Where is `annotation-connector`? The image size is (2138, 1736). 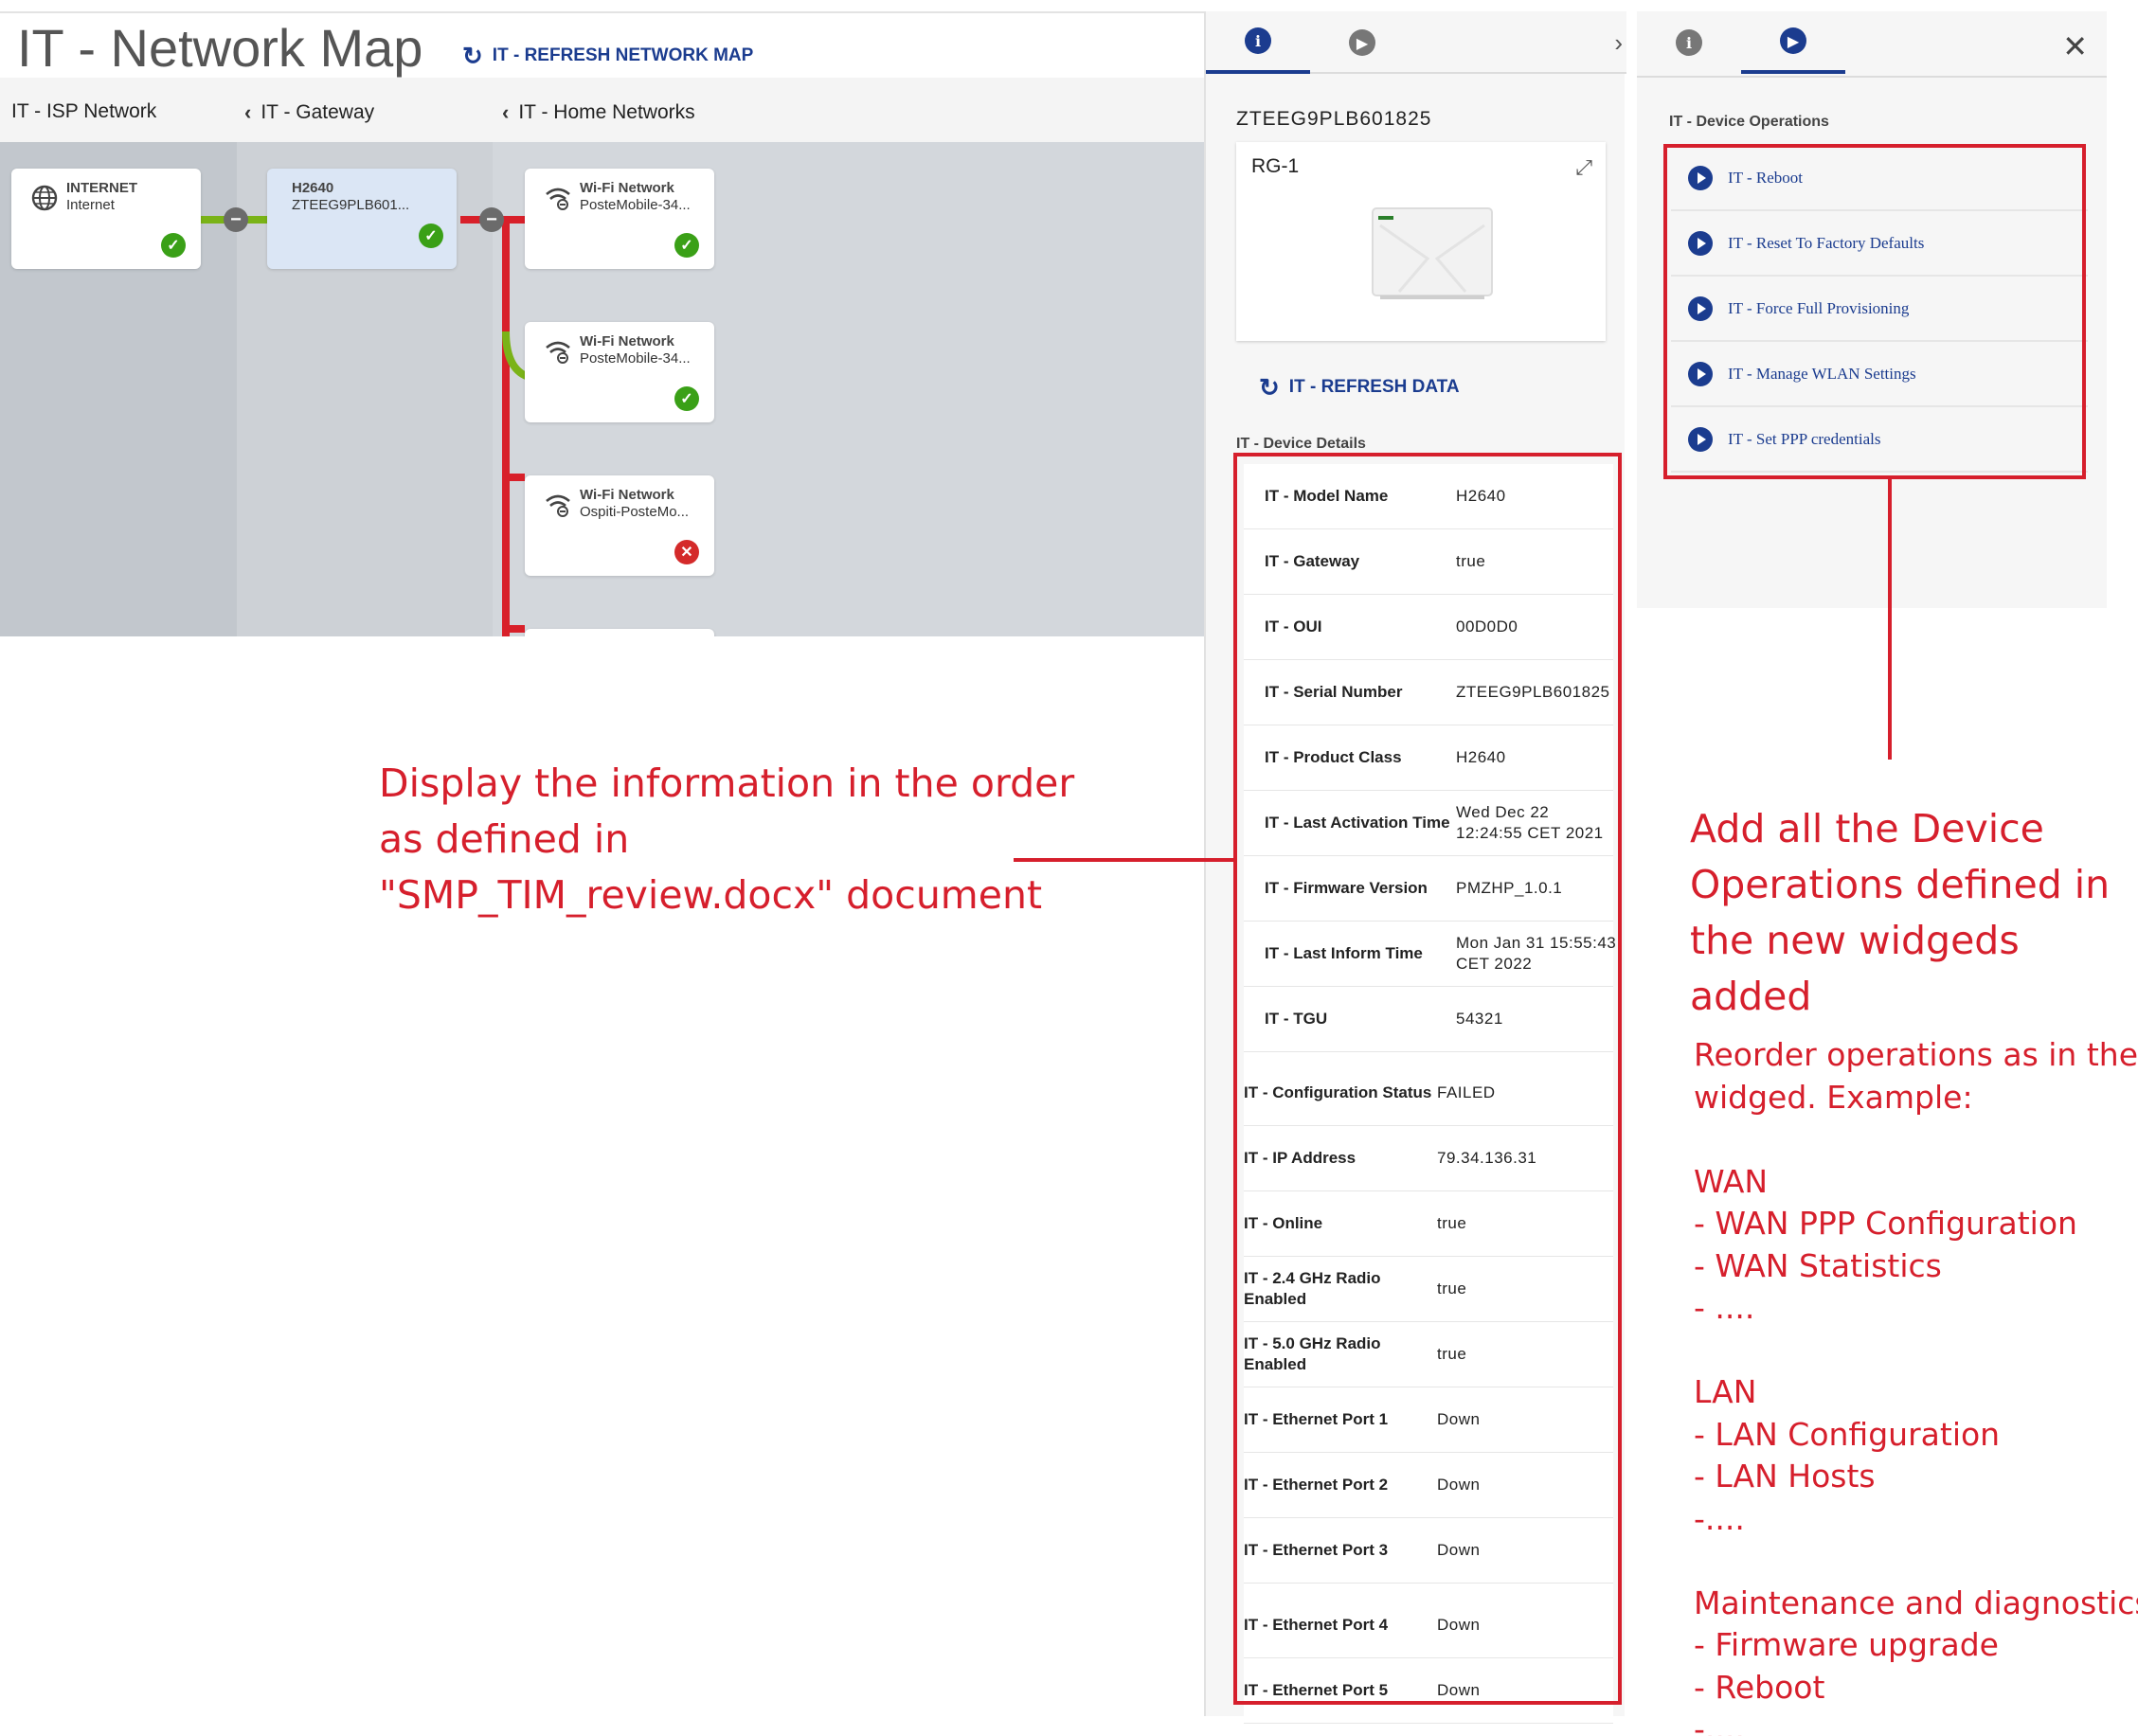 annotation-connector is located at coordinates (1890, 619).